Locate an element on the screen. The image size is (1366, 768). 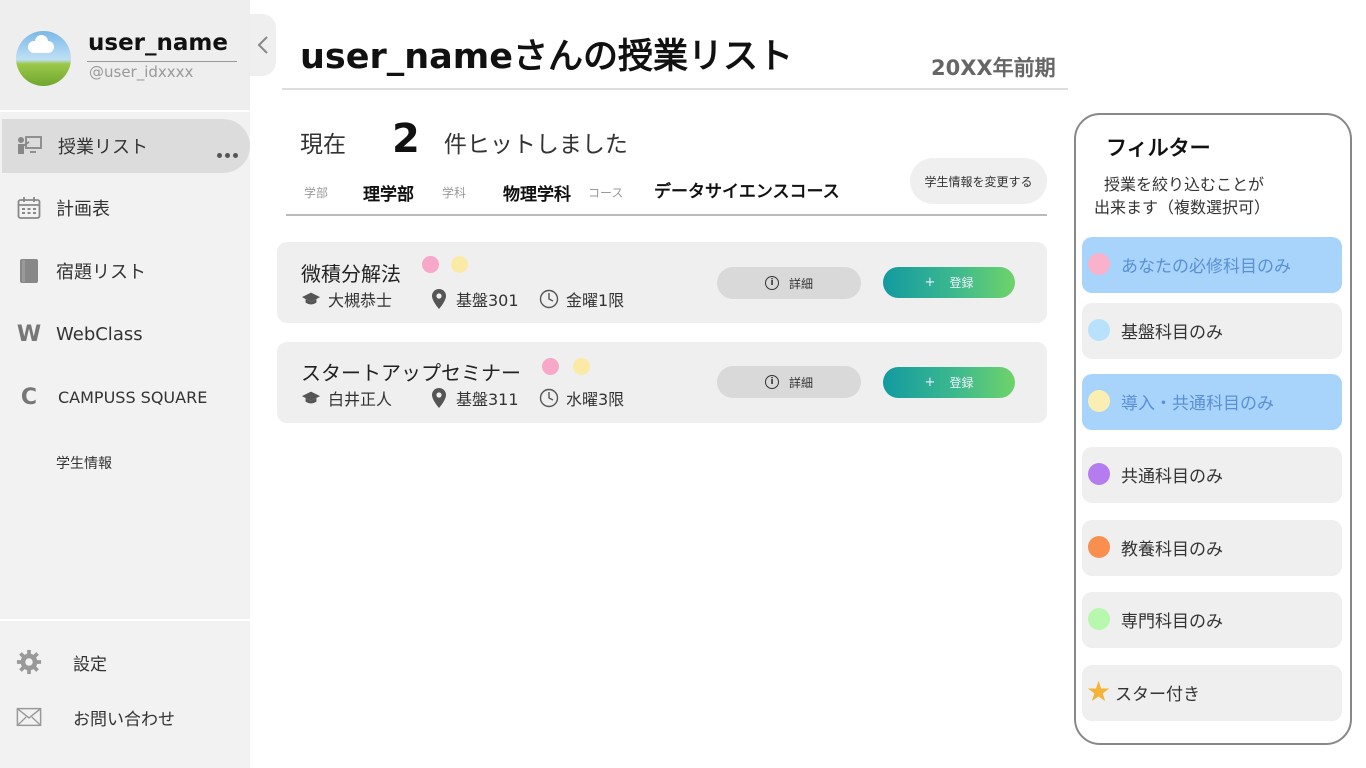
webclass-w-icon: W is located at coordinates (29, 334).